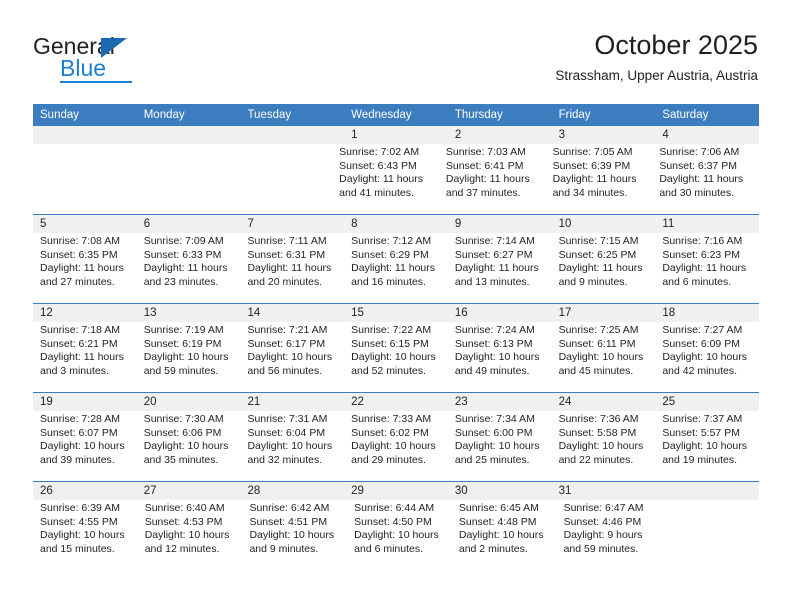 This screenshot has width=792, height=612. What do you see at coordinates (189, 491) in the screenshot?
I see `day-number-27: 27` at bounding box center [189, 491].